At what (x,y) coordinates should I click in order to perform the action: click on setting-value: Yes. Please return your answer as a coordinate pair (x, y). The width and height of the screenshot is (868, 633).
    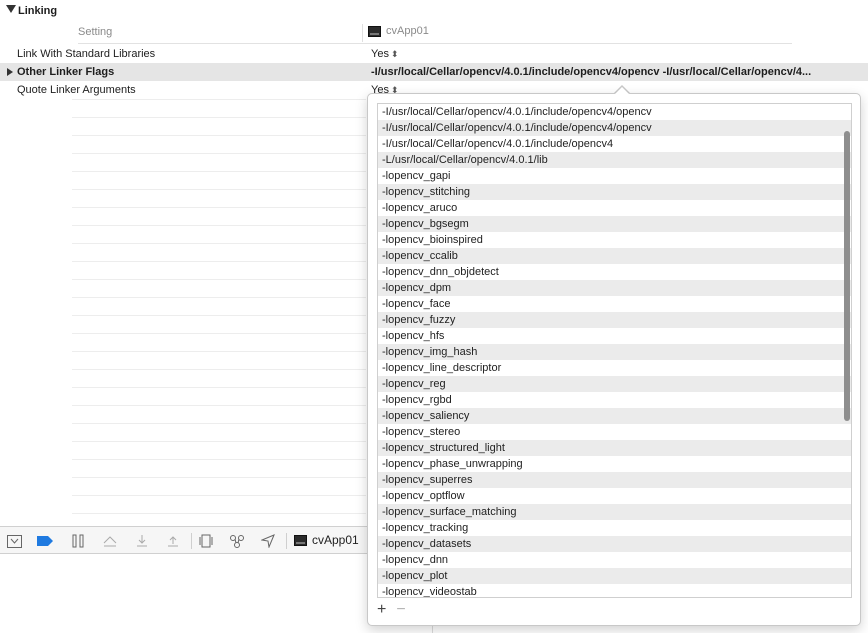
    Looking at the image, I should click on (380, 54).